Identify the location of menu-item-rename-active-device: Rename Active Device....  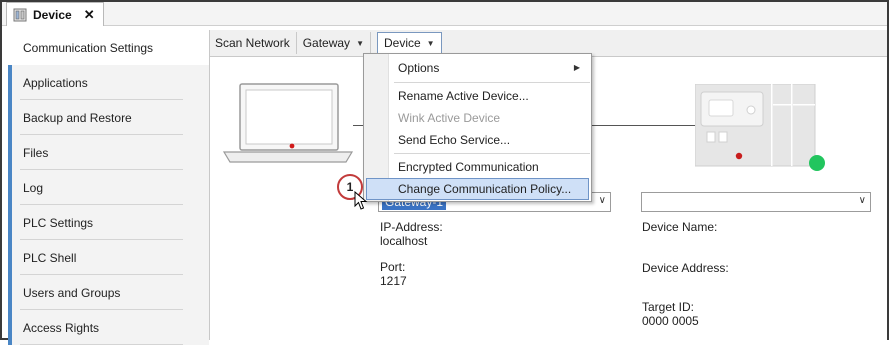
(477, 96).